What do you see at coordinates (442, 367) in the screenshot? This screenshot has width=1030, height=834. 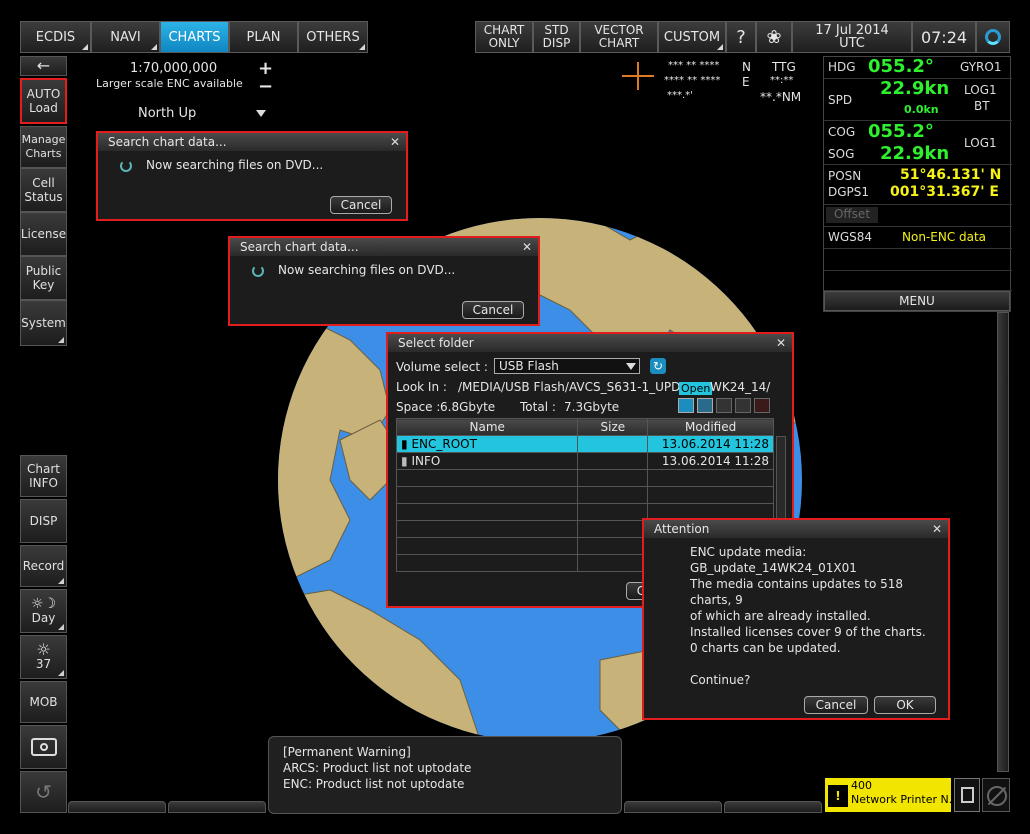 I see `volume-select-label: Volume select :` at bounding box center [442, 367].